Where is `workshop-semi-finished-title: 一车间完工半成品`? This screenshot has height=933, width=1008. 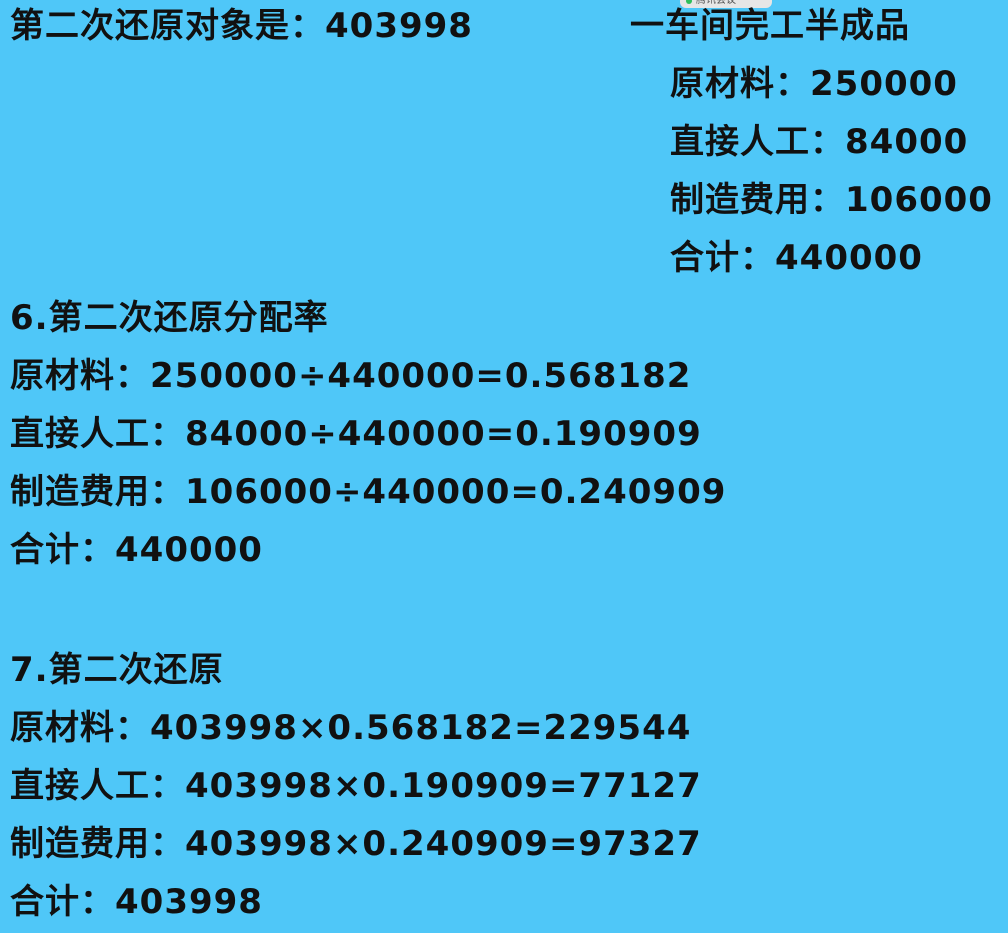
workshop-semi-finished-title: 一车间完工半成品 is located at coordinates (770, 26).